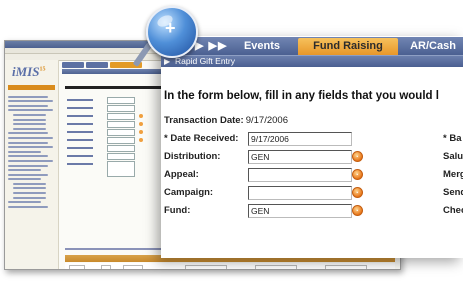  What do you see at coordinates (181, 174) in the screenshot?
I see `appeal-label: Appeal:` at bounding box center [181, 174].